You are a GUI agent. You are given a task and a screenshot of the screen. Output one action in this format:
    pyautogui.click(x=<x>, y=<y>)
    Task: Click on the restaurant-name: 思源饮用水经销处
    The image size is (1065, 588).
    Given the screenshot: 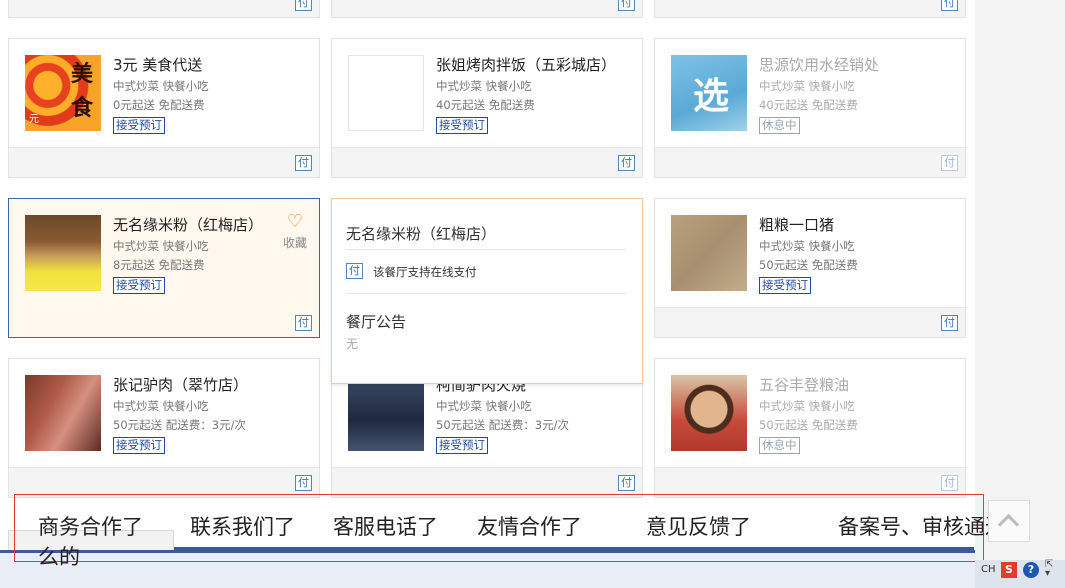 What is the action you would take?
    pyautogui.click(x=819, y=64)
    